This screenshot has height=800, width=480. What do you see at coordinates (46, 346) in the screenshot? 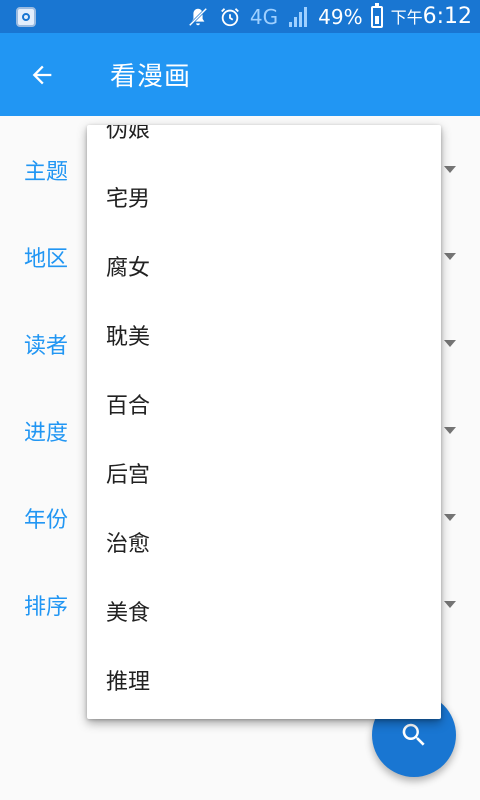
I see `reader-label: 读者` at bounding box center [46, 346].